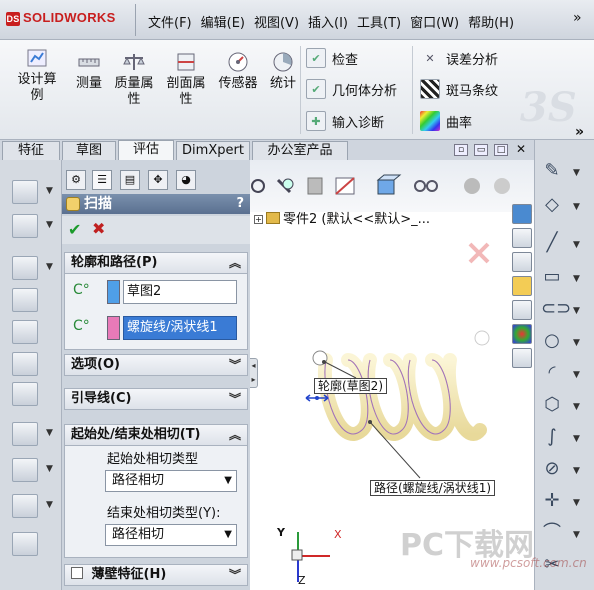  What do you see at coordinates (158, 180) in the screenshot?
I see `dimxpert-manager-tab-icon: ✥` at bounding box center [158, 180].